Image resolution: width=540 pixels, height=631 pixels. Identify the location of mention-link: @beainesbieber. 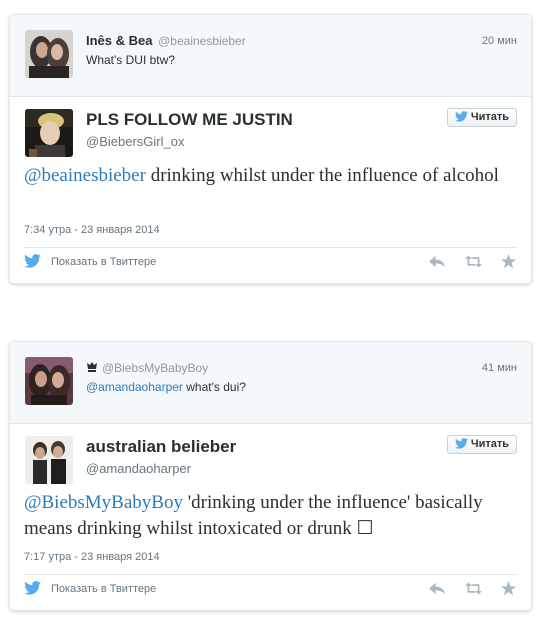
(85, 175).